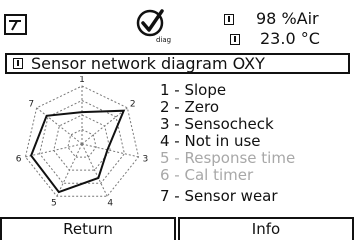 This screenshot has width=354, height=240. I want to click on radar-axis-label: 4, so click(110, 204).